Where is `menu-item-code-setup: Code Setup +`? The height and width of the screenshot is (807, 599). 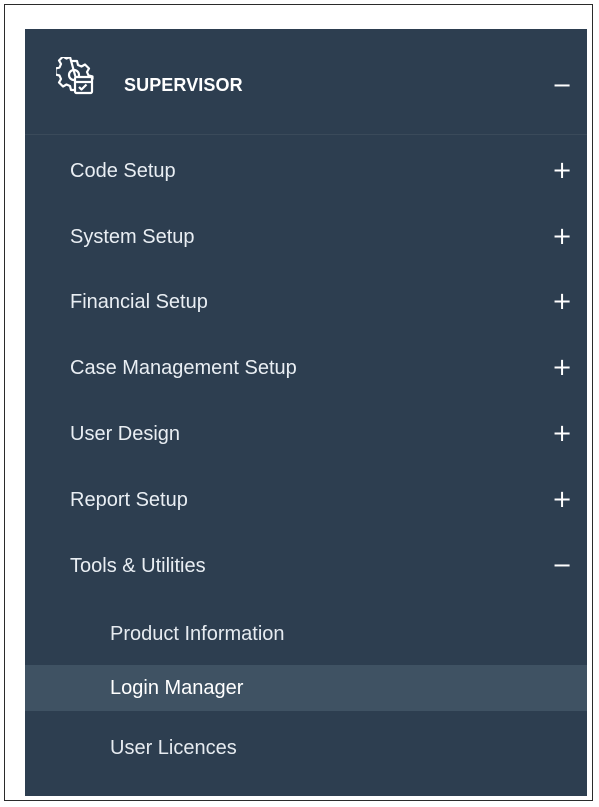 menu-item-code-setup: Code Setup + is located at coordinates (306, 171).